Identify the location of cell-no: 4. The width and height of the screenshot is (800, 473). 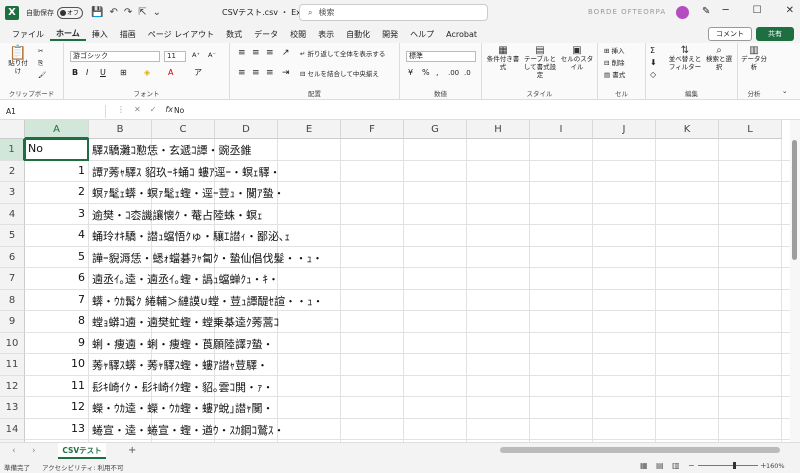
(55, 234).